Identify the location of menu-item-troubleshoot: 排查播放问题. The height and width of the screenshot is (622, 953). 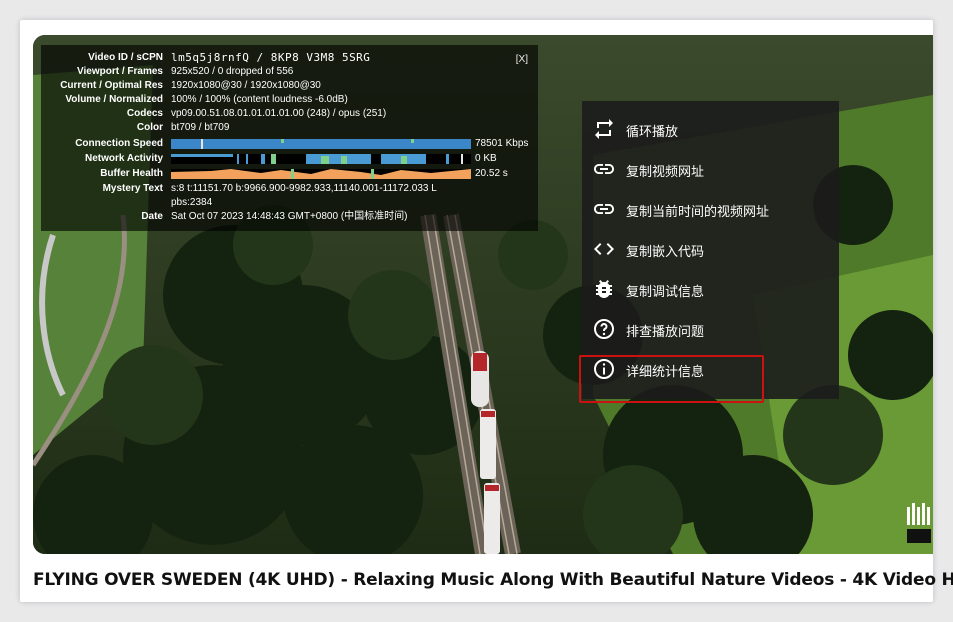
(710, 329).